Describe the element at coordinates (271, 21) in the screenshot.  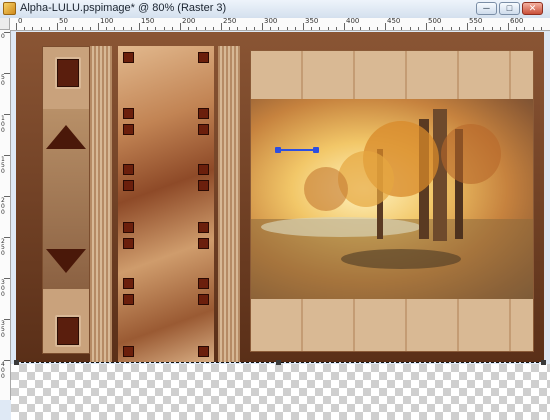
I see `ruler-label: 300` at that location.